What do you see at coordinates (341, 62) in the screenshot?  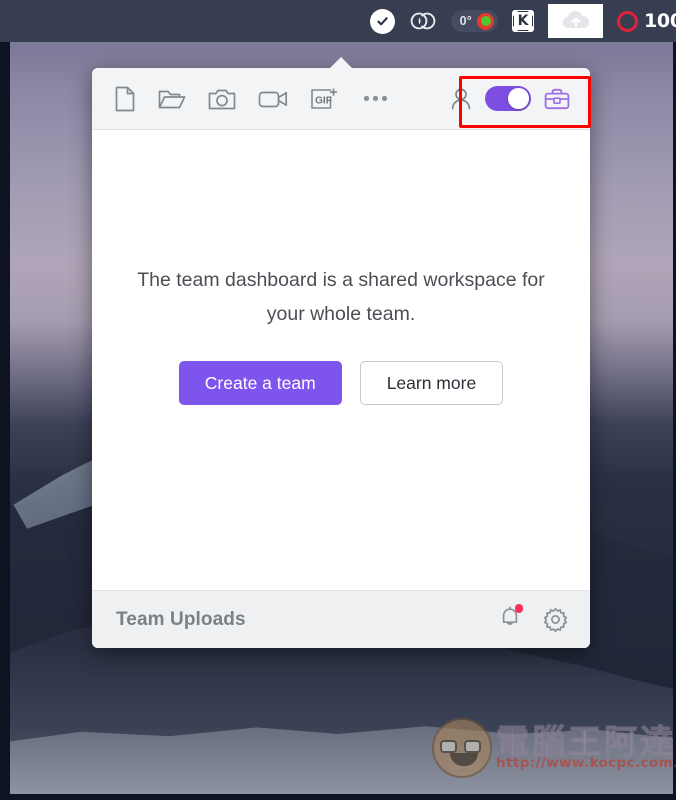 I see `popup-arrow-notch` at bounding box center [341, 62].